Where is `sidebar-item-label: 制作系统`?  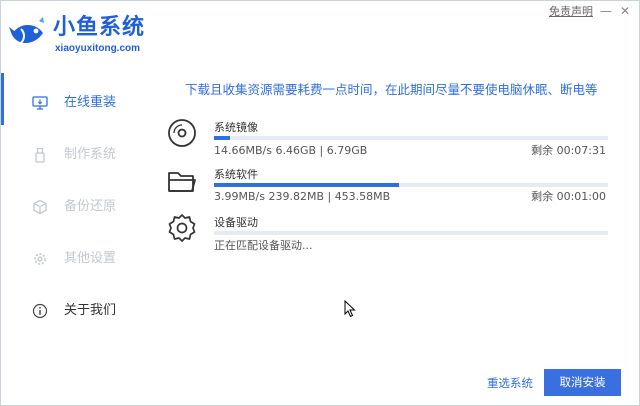
sidebar-item-label: 制作系统 is located at coordinates (90, 154).